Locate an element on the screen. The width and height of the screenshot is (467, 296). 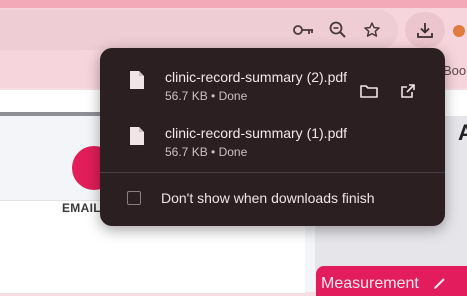
folder-icon is located at coordinates (369, 91).